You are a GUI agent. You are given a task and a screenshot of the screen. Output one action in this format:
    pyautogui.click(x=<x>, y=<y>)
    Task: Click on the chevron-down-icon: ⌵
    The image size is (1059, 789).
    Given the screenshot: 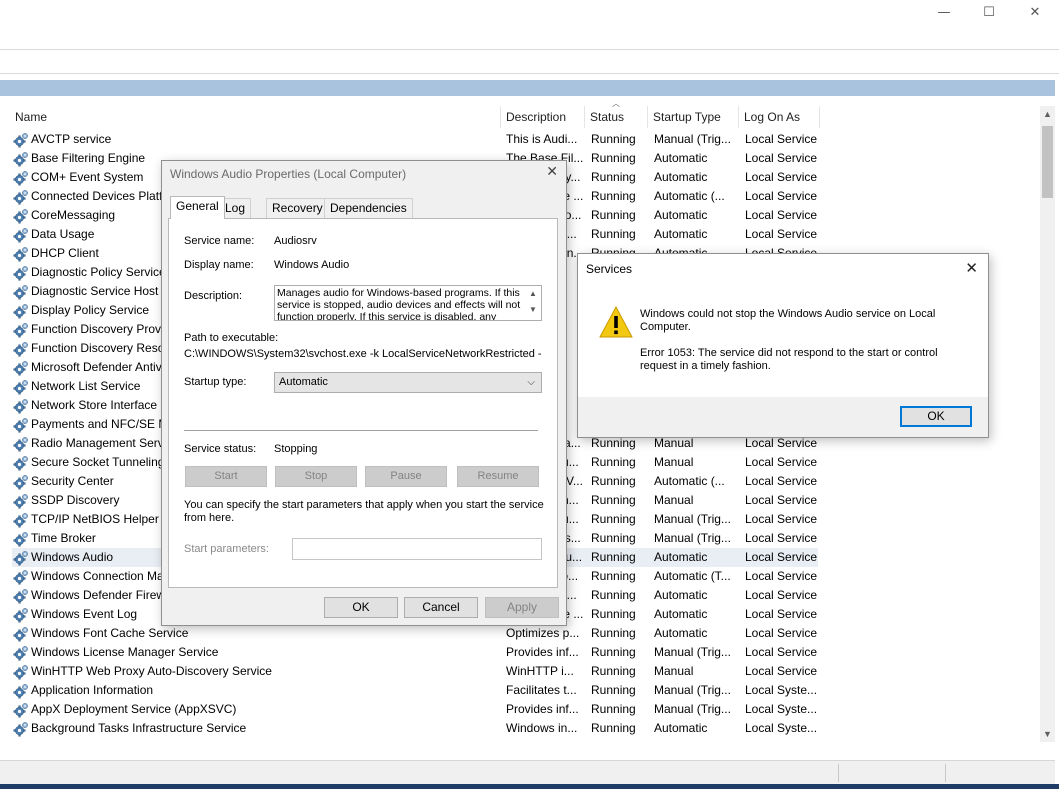 What is the action you would take?
    pyautogui.click(x=531, y=382)
    